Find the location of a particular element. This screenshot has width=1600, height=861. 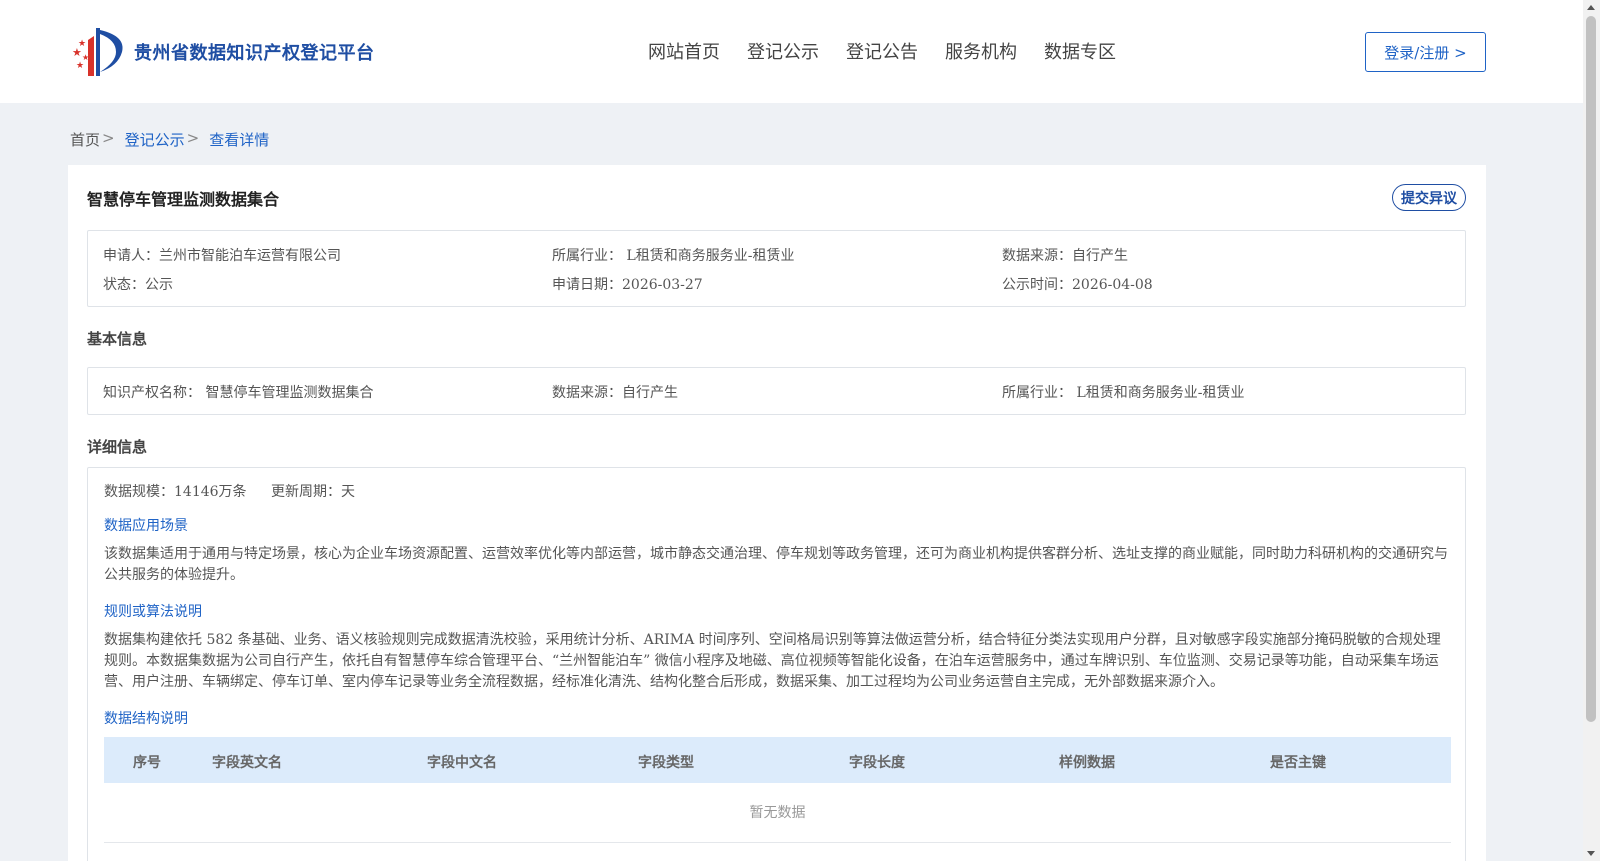

breadcrumb-current: 查看详情 is located at coordinates (239, 140).